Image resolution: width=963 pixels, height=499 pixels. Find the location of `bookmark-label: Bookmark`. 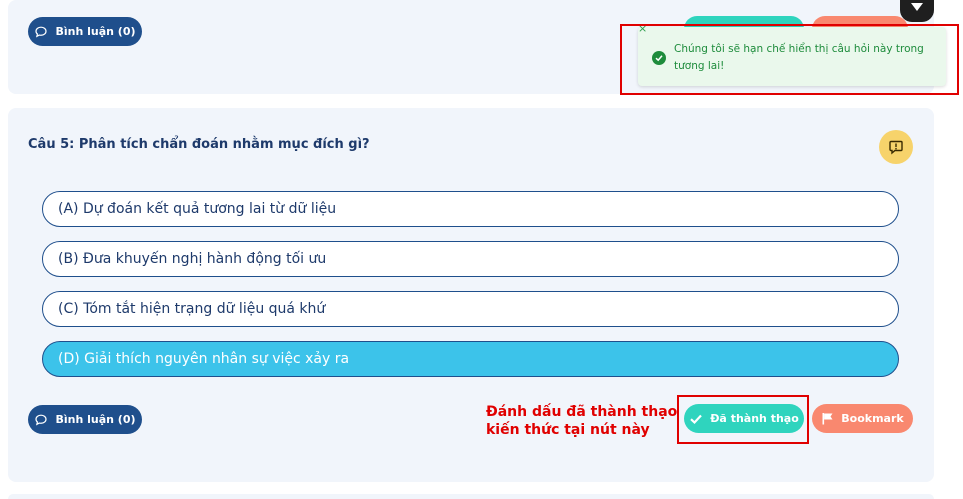

bookmark-label: Bookmark is located at coordinates (872, 418).